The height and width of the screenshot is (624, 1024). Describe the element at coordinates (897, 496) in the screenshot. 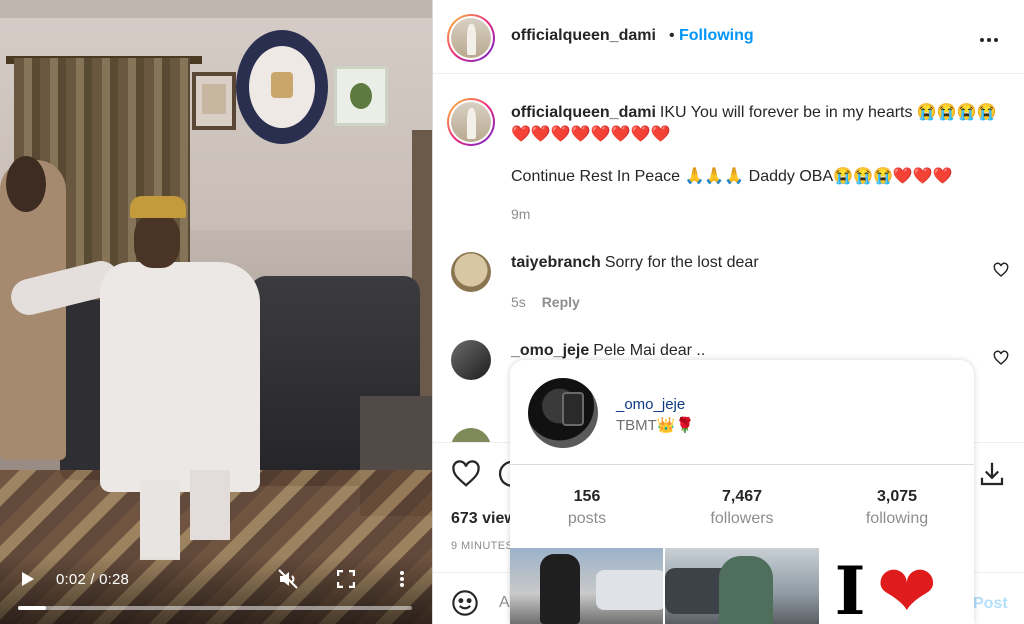

I see `stat-value: 3,075` at that location.